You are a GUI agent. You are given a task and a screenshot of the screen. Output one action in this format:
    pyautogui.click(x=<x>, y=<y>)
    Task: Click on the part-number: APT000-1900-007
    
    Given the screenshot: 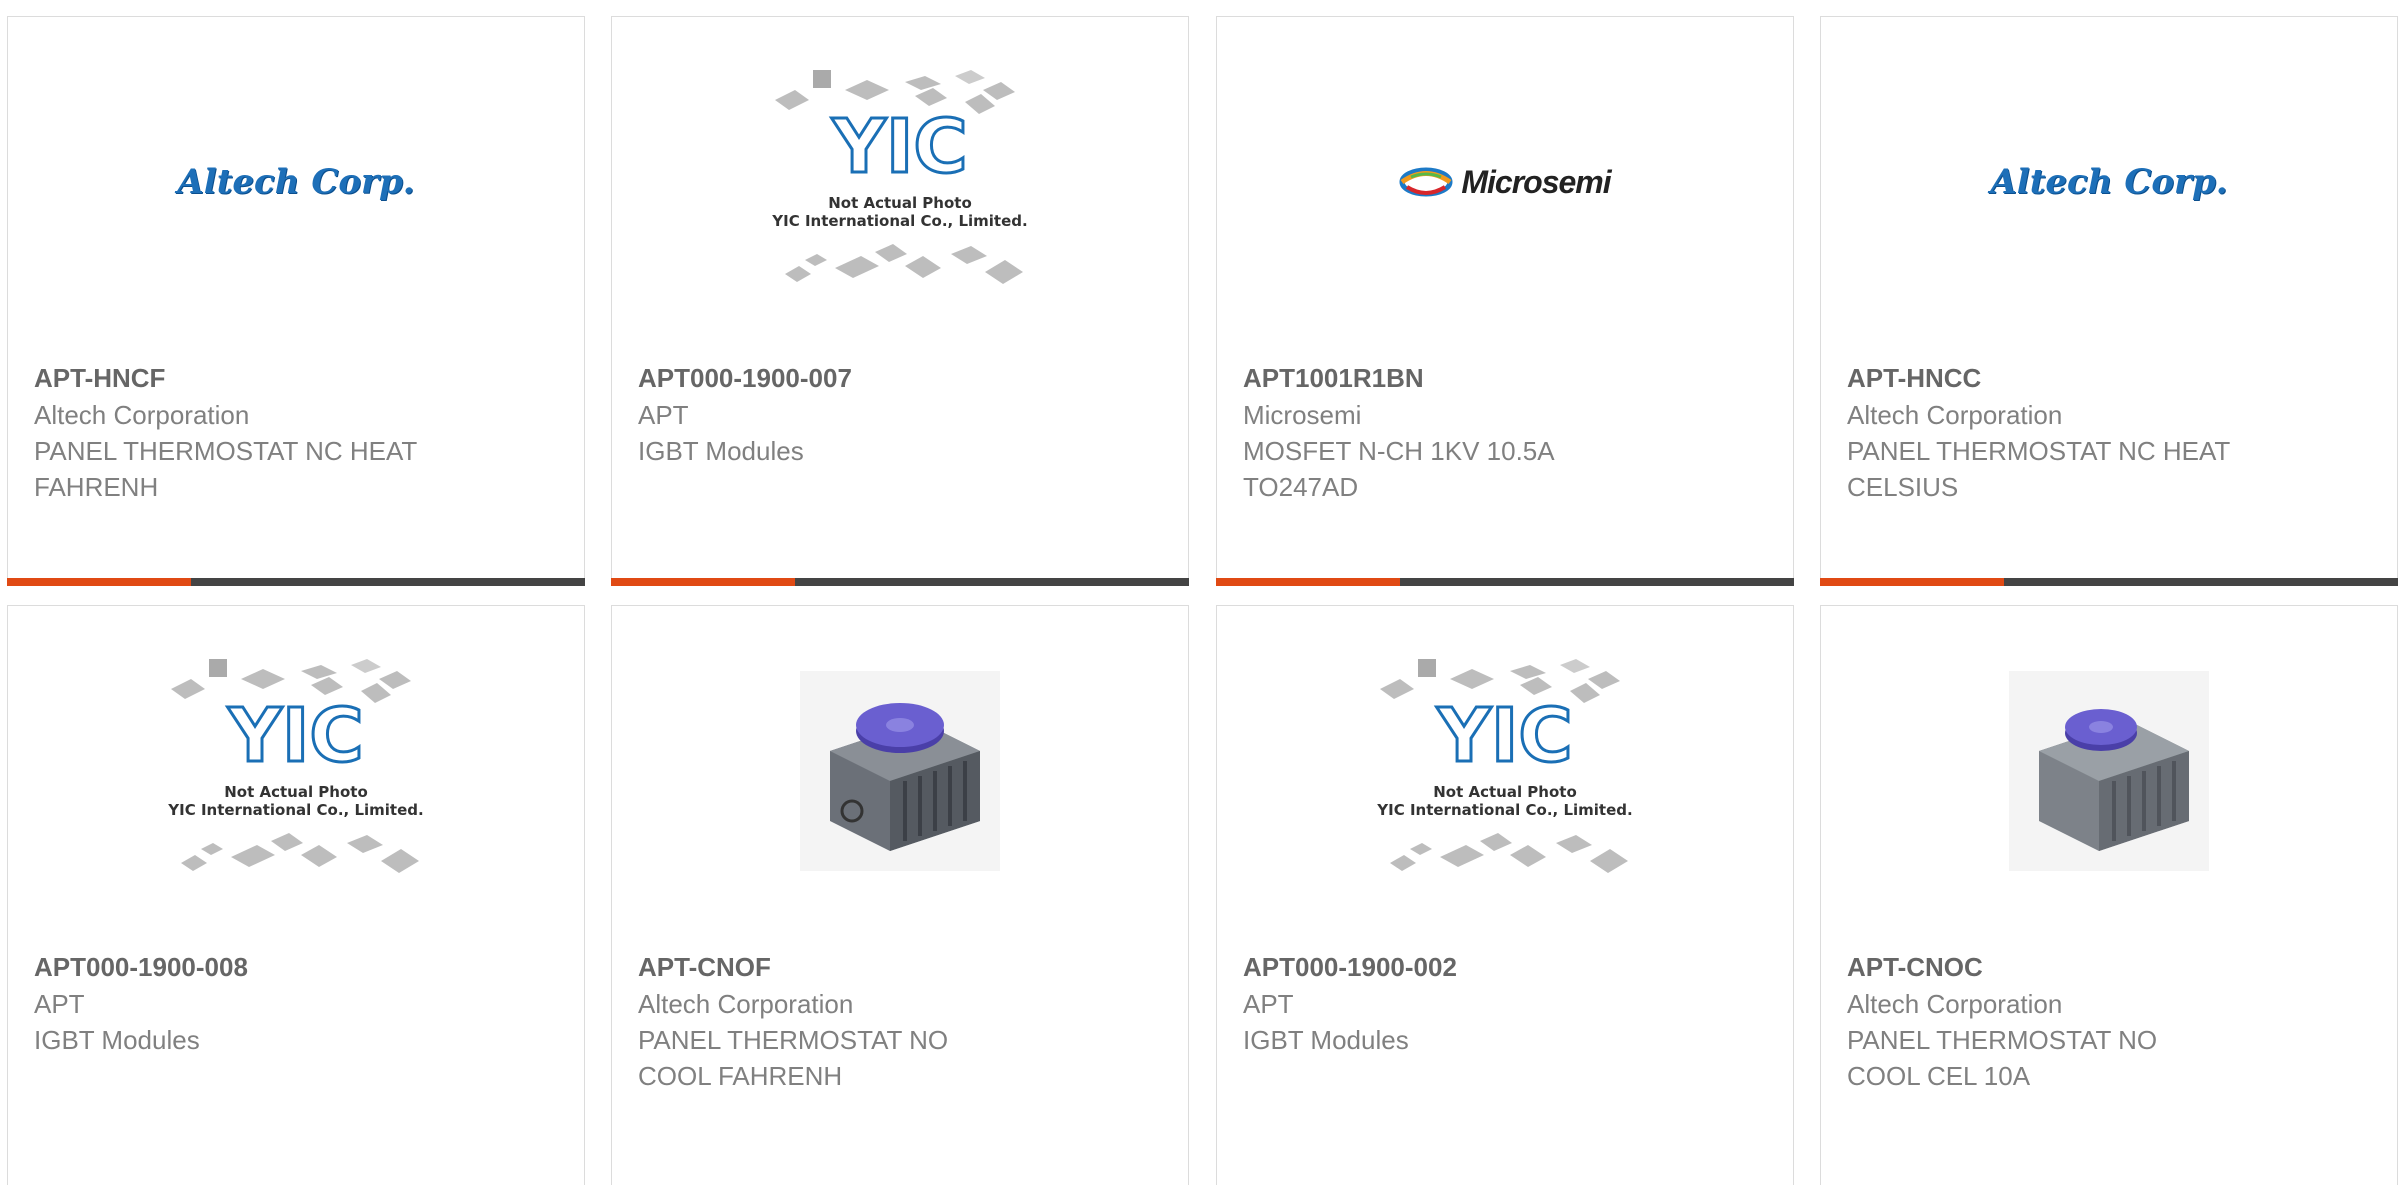 What is the action you would take?
    pyautogui.click(x=903, y=378)
    